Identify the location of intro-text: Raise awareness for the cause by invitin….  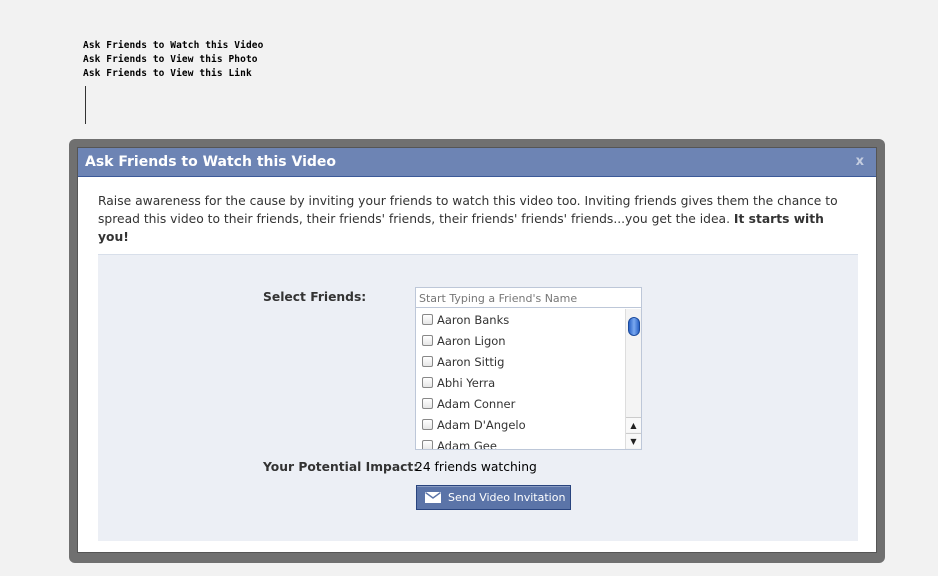
(468, 210).